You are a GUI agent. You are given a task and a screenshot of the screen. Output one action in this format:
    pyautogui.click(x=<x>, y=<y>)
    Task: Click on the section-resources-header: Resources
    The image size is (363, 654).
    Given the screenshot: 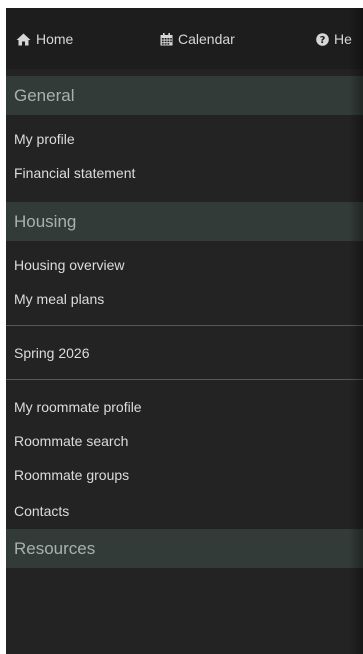 What is the action you would take?
    pyautogui.click(x=184, y=548)
    